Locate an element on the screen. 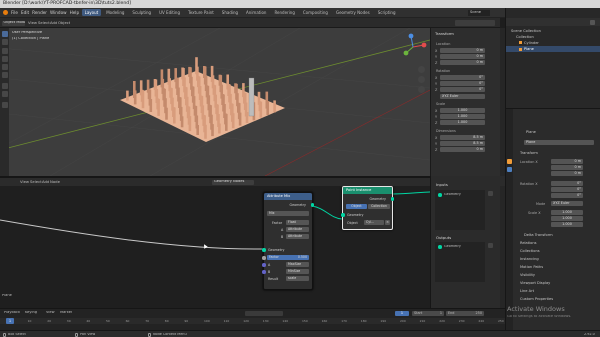  section-collections: Collections is located at coordinates (530, 251).